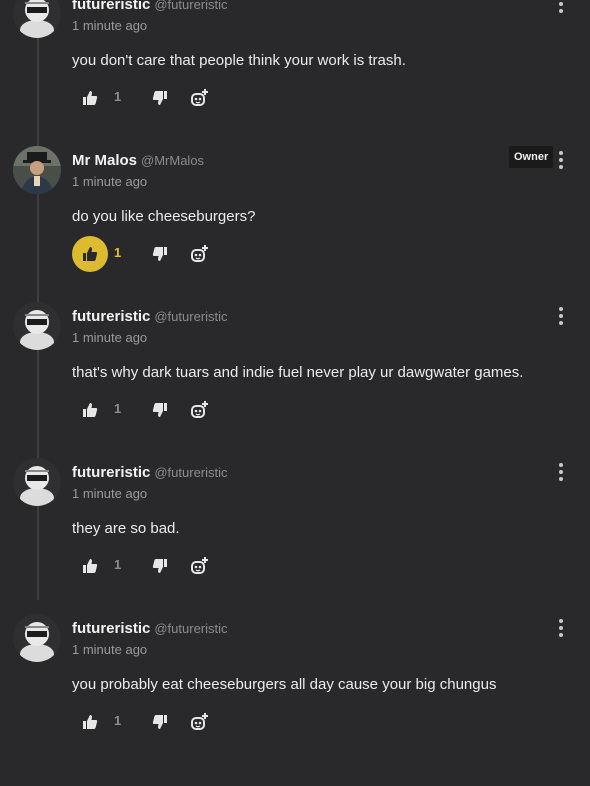  What do you see at coordinates (531, 157) in the screenshot?
I see `owner-badge: Owner` at bounding box center [531, 157].